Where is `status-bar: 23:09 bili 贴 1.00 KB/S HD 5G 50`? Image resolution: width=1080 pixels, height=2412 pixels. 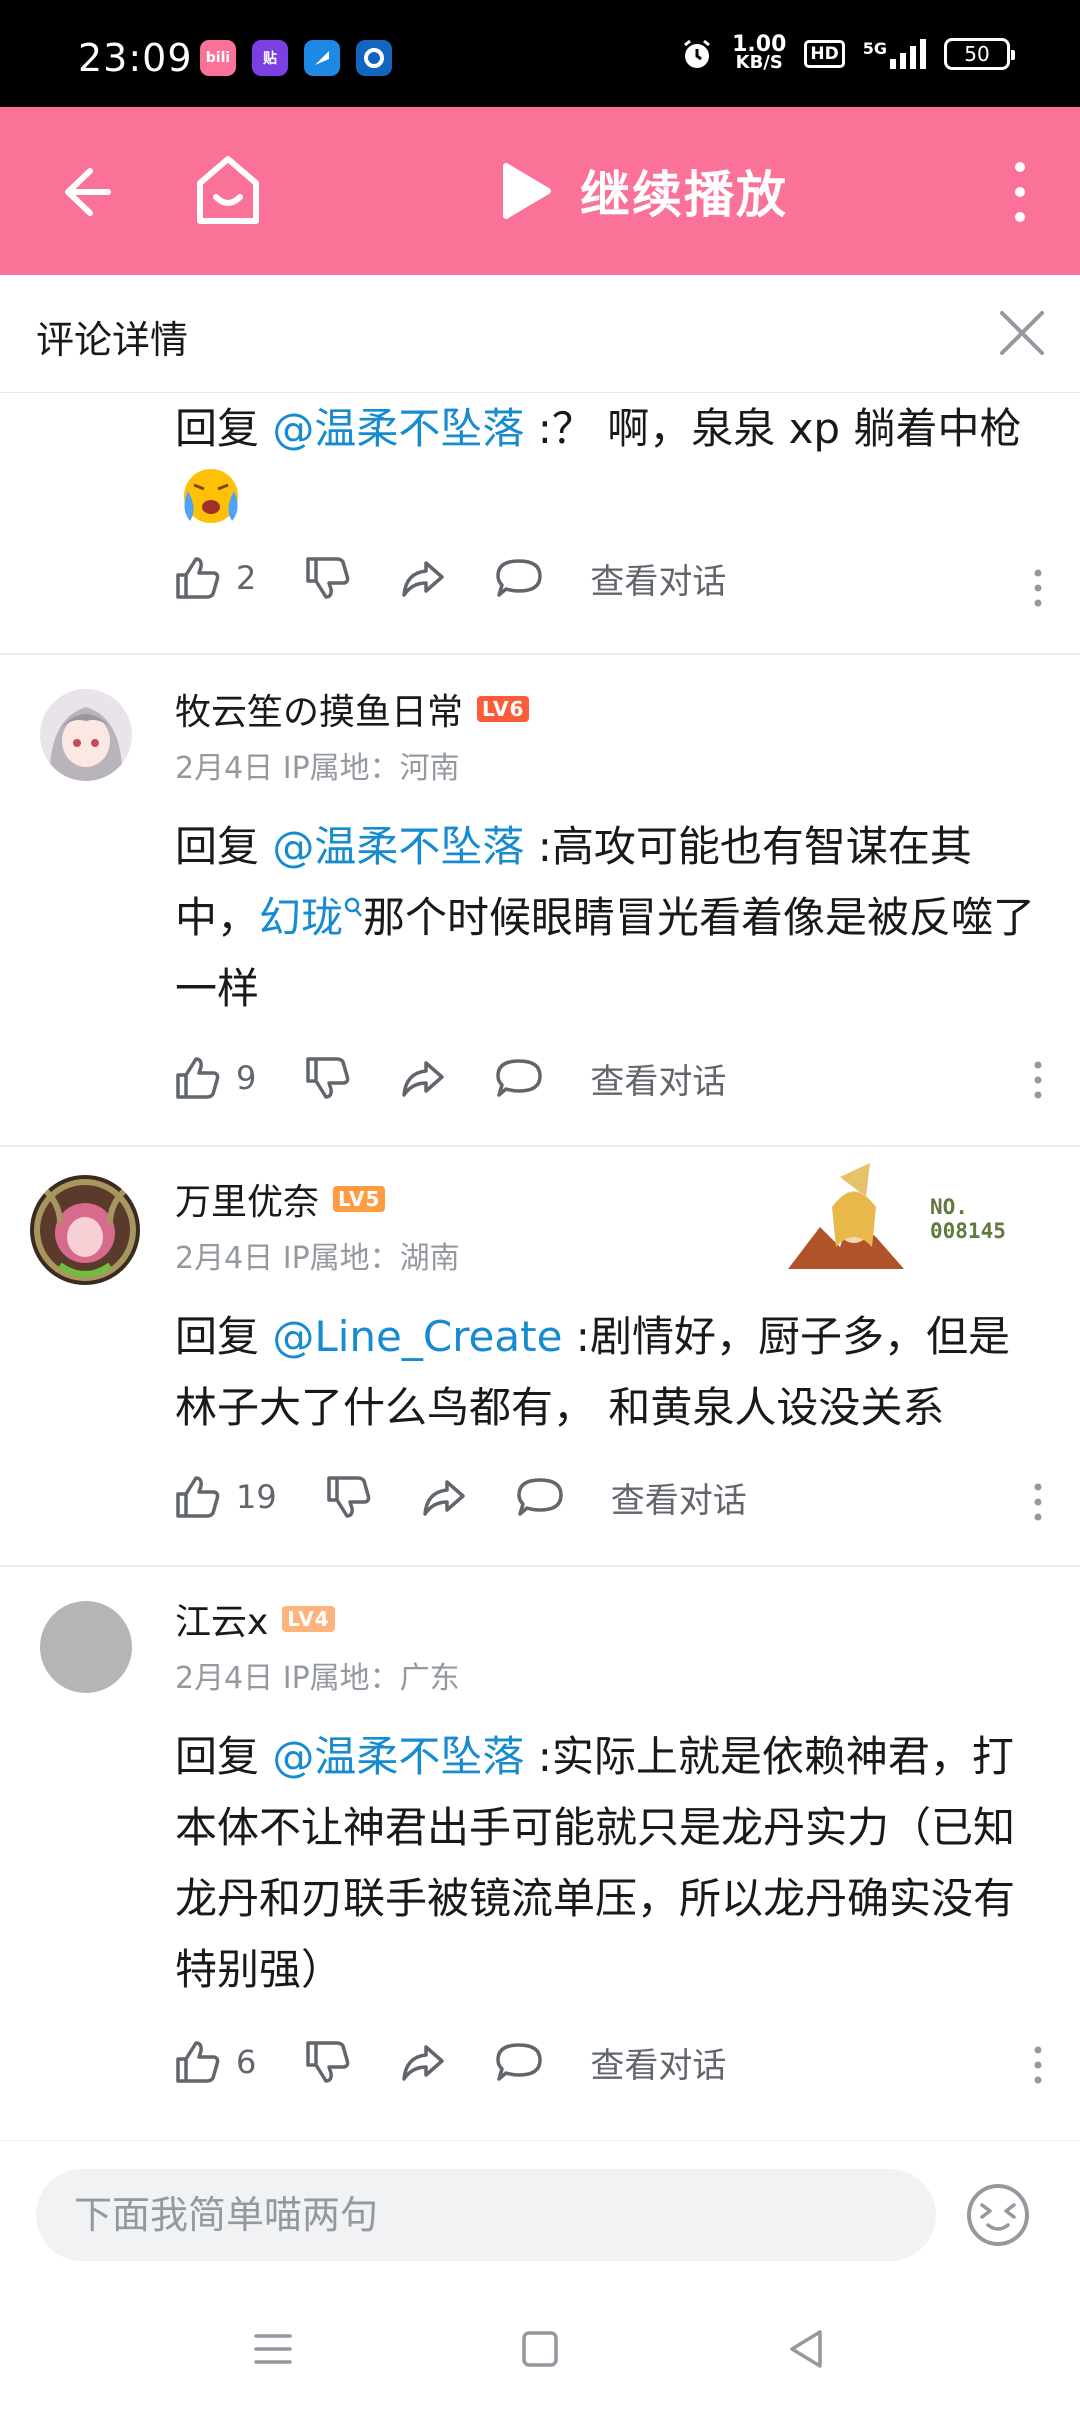 status-bar: 23:09 bili 贴 1.00 KB/S HD 5G 50 is located at coordinates (540, 53).